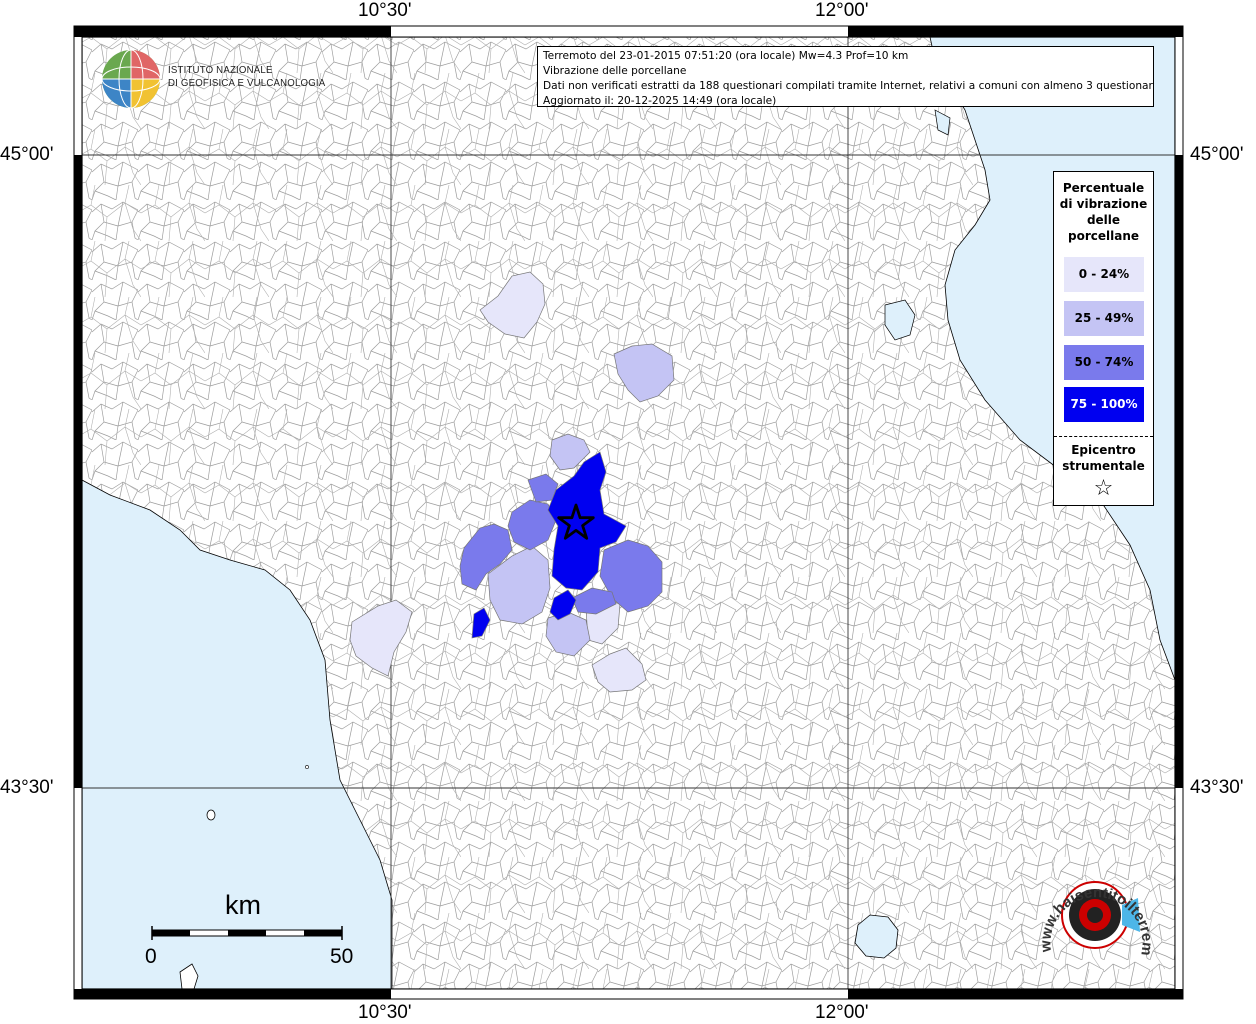 The height and width of the screenshot is (1024, 1256). I want to click on legend-title-line2: di vibrazione, so click(1103, 204).